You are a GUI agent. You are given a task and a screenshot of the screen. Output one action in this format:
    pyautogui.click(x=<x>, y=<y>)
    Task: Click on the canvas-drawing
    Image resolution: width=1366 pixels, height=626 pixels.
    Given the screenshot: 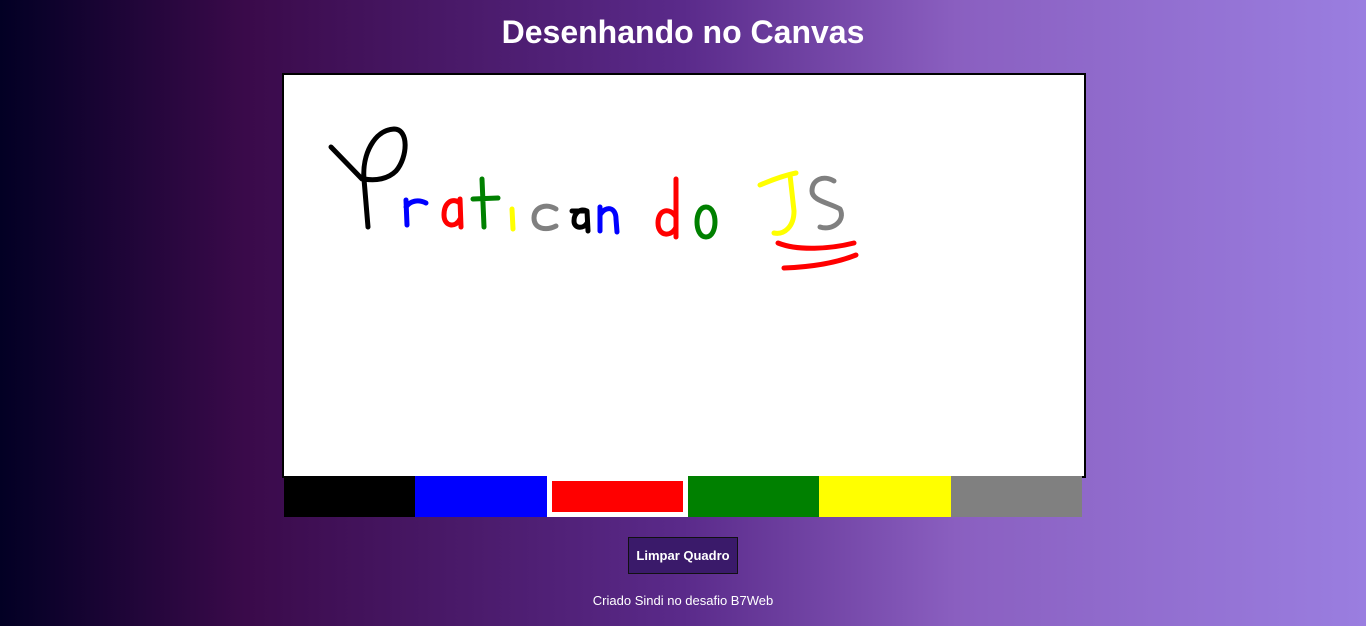 What is the action you would take?
    pyautogui.click(x=593, y=198)
    